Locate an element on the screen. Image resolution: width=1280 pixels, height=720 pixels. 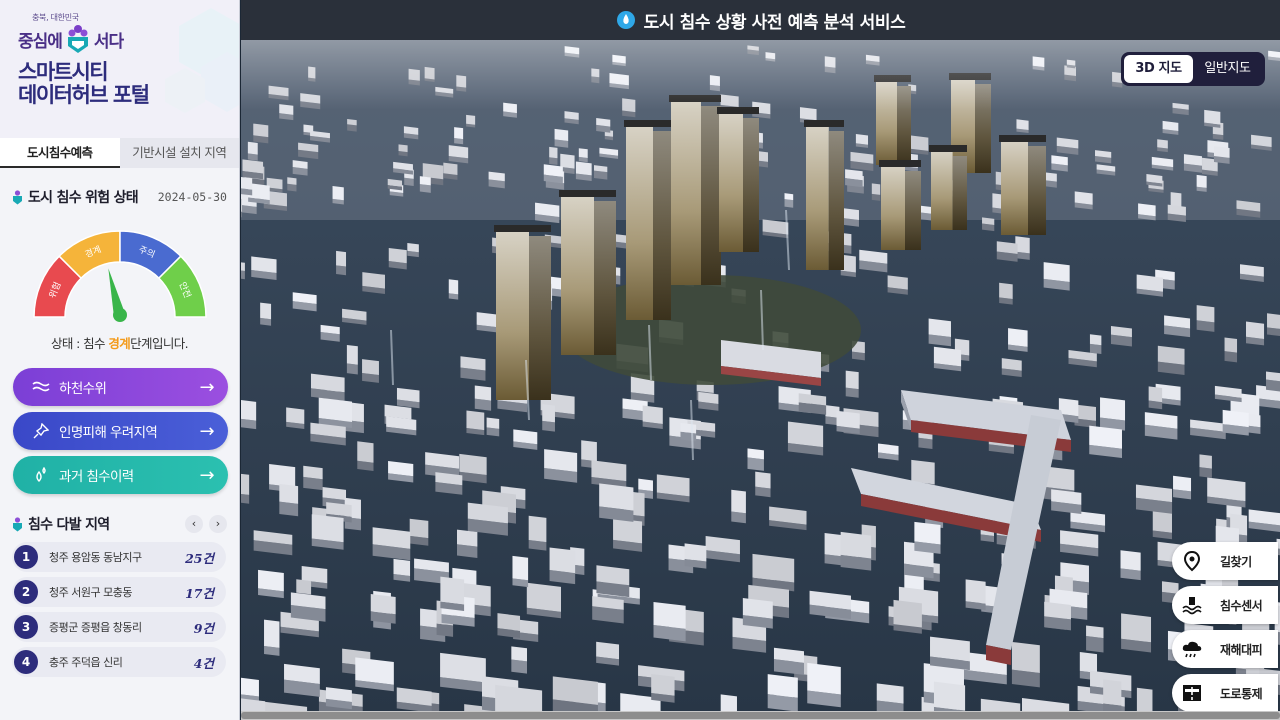
list-item: 2 청주 서원구 모충동 17건 is located at coordinates (119, 592).